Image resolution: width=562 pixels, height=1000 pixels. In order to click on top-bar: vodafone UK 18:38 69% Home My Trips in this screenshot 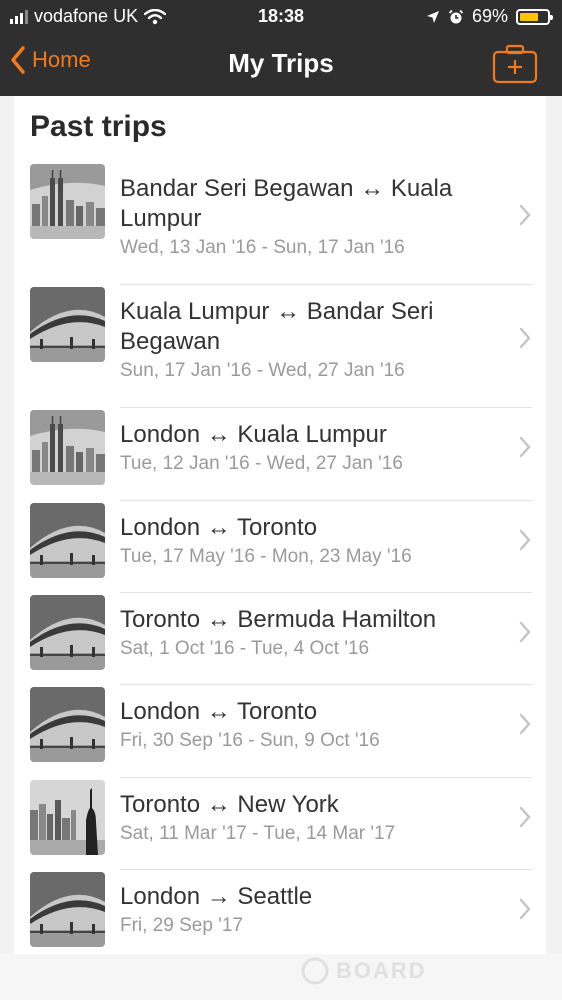, I will do `click(281, 48)`.